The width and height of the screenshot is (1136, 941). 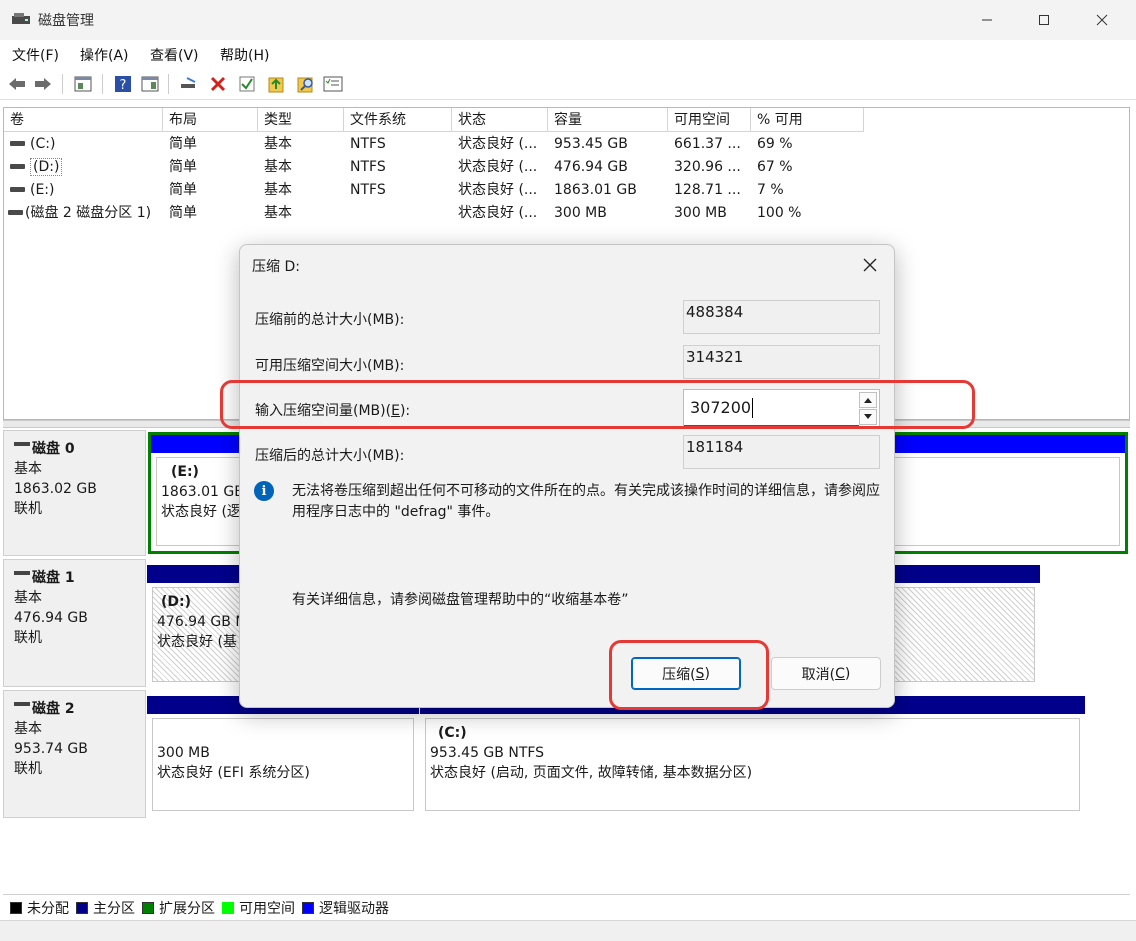 What do you see at coordinates (568, 930) in the screenshot?
I see `status-bar` at bounding box center [568, 930].